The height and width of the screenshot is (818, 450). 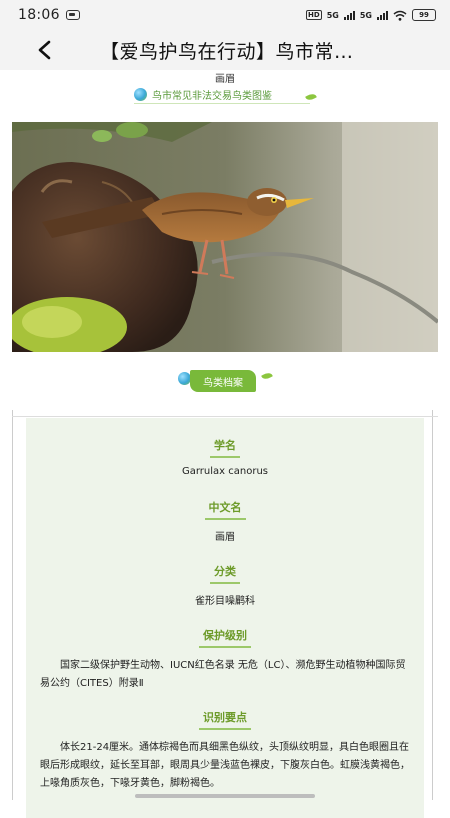 I want to click on section-classification: 分类 雀形目噪鹛科, so click(x=225, y=583).